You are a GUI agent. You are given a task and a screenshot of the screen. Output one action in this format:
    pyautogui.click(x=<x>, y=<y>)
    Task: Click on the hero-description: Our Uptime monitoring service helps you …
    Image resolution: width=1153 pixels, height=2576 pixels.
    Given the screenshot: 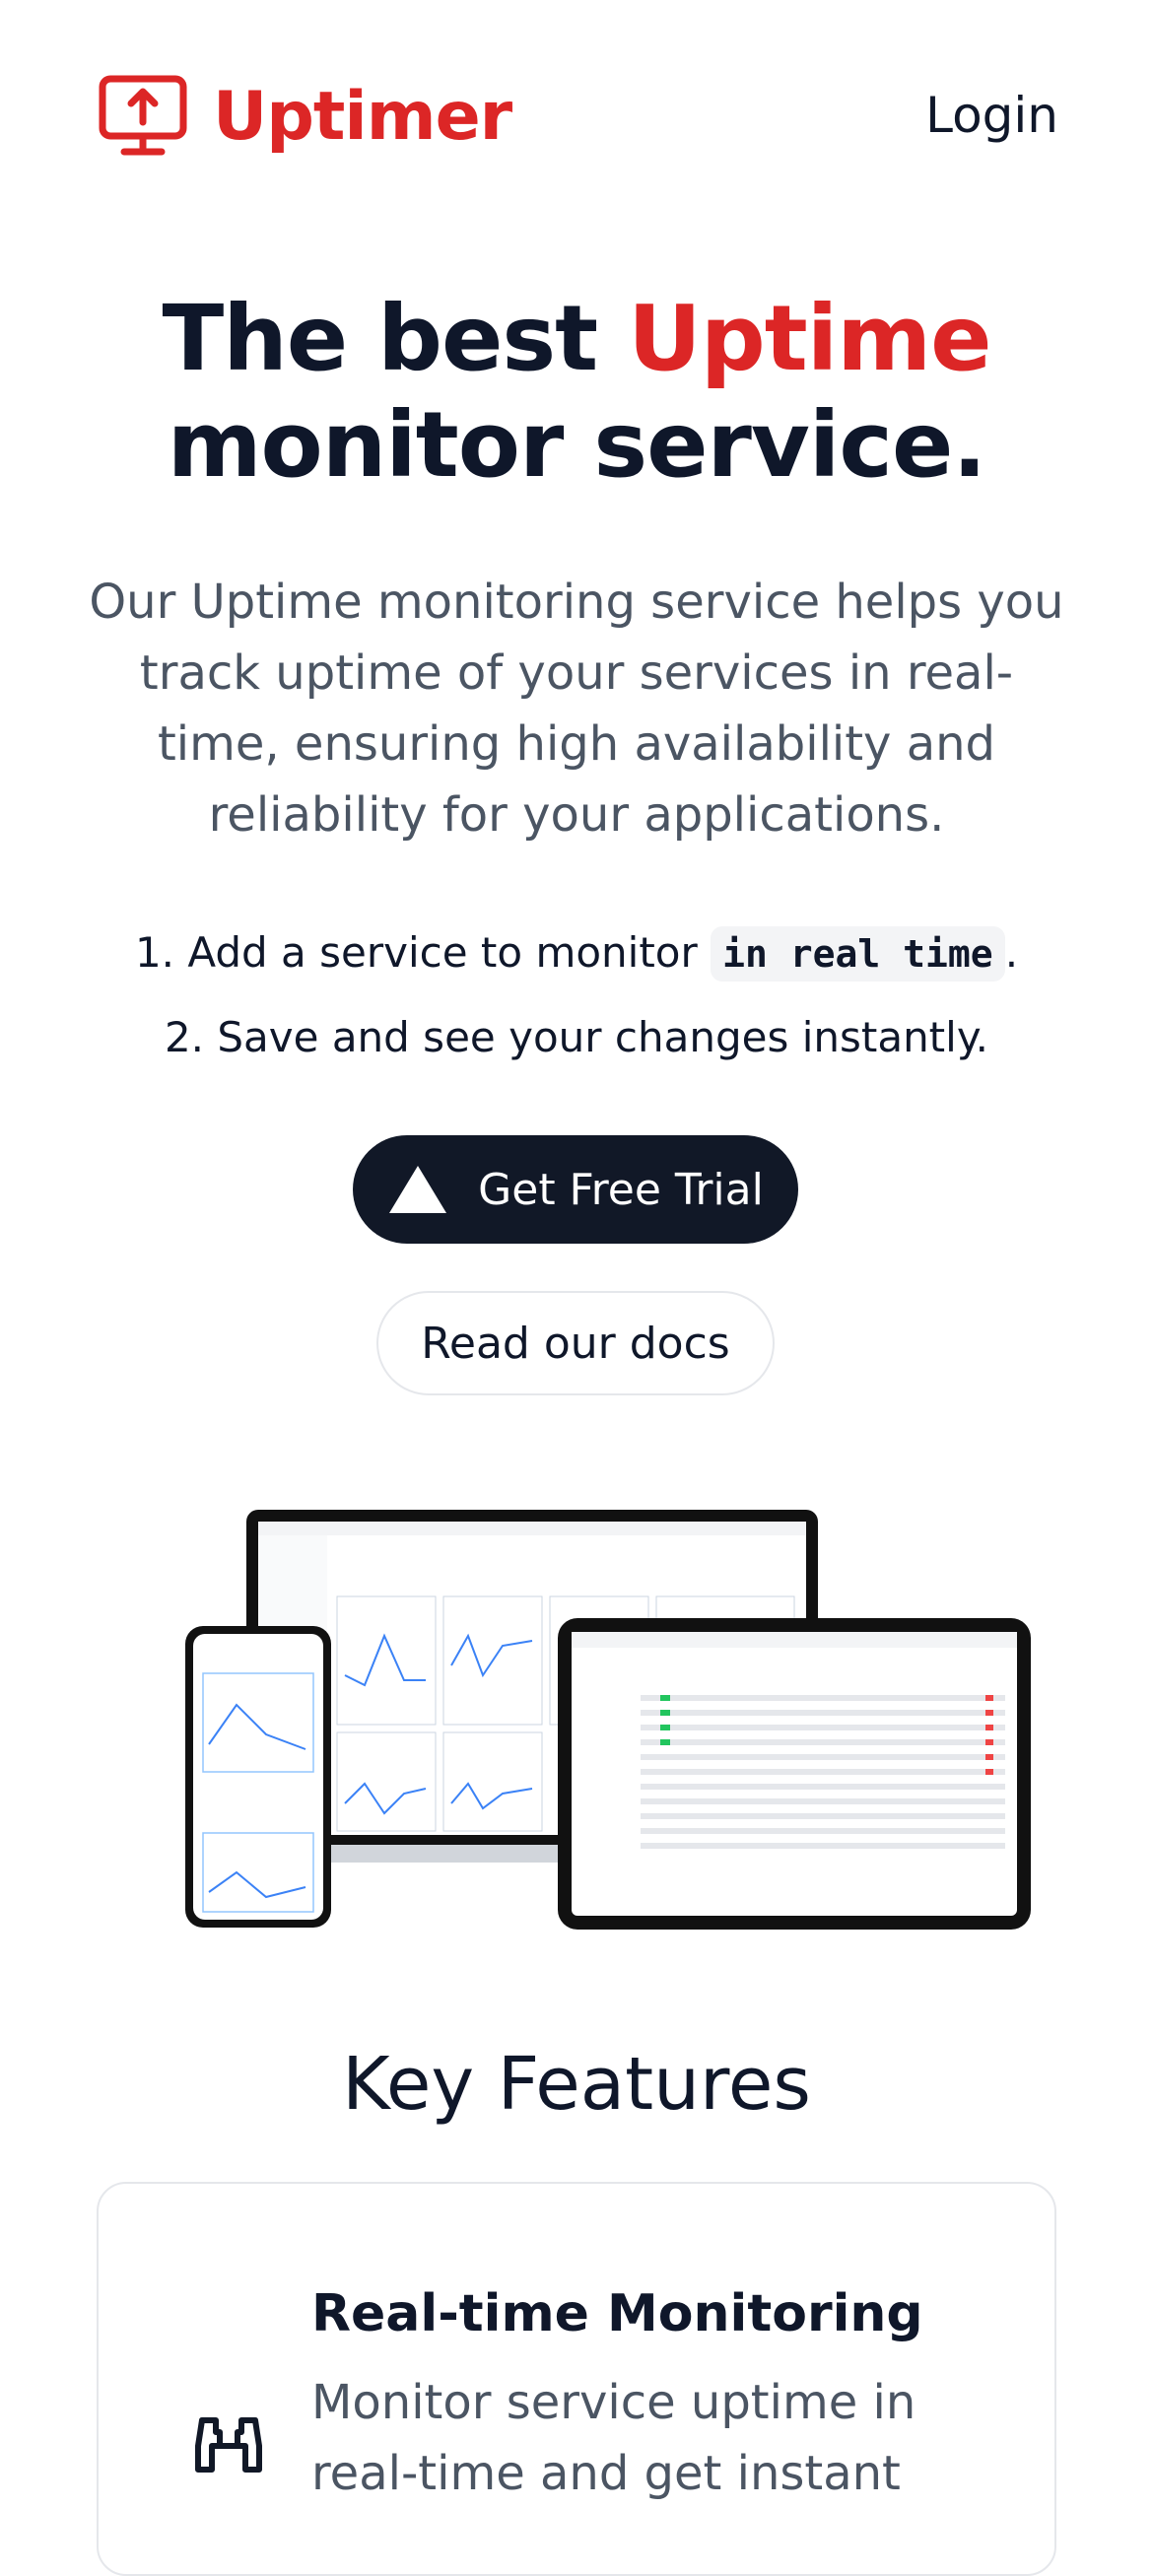 What is the action you would take?
    pyautogui.click(x=576, y=709)
    